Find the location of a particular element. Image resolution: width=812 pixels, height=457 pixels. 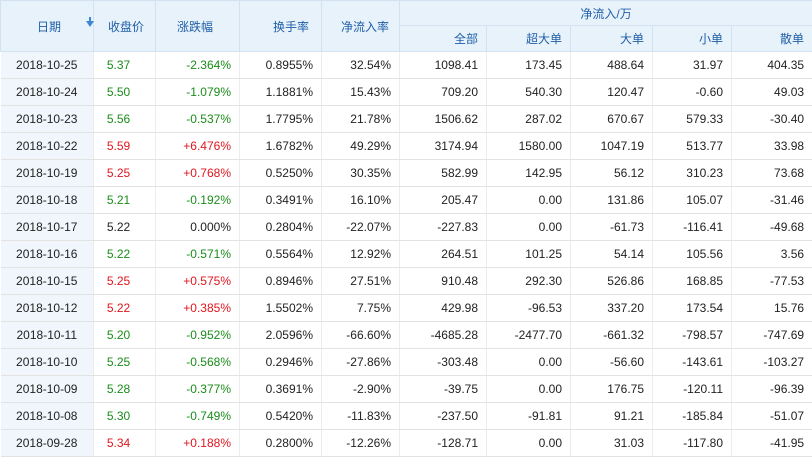

header-small: 小单 is located at coordinates (692, 39).